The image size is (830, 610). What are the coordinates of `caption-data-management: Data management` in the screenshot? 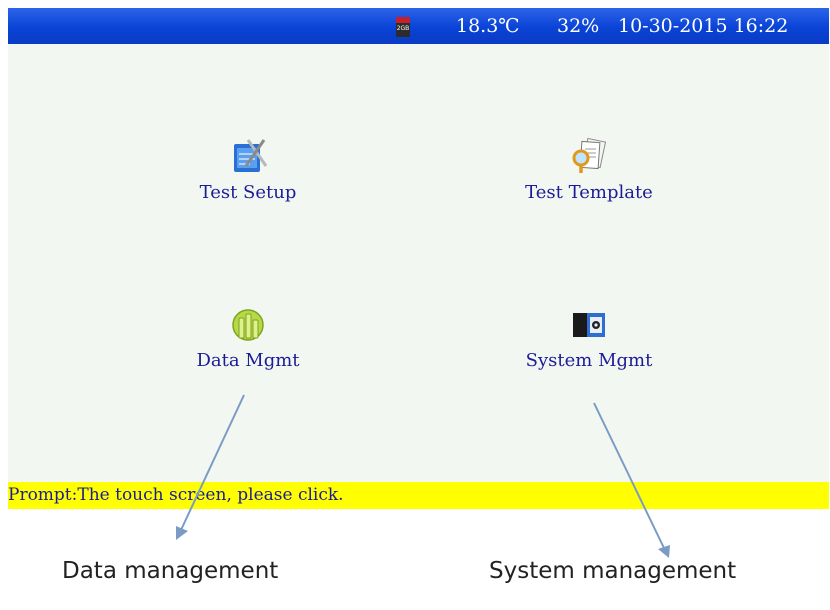 It's located at (170, 571).